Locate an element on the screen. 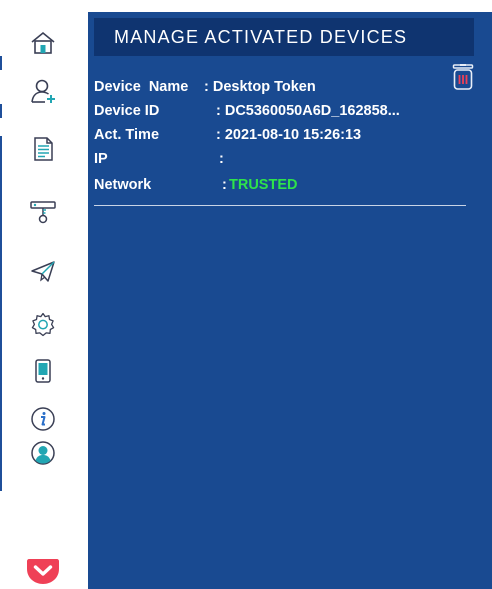 The width and height of the screenshot is (492, 589). pocket-icon is located at coordinates (43, 571).